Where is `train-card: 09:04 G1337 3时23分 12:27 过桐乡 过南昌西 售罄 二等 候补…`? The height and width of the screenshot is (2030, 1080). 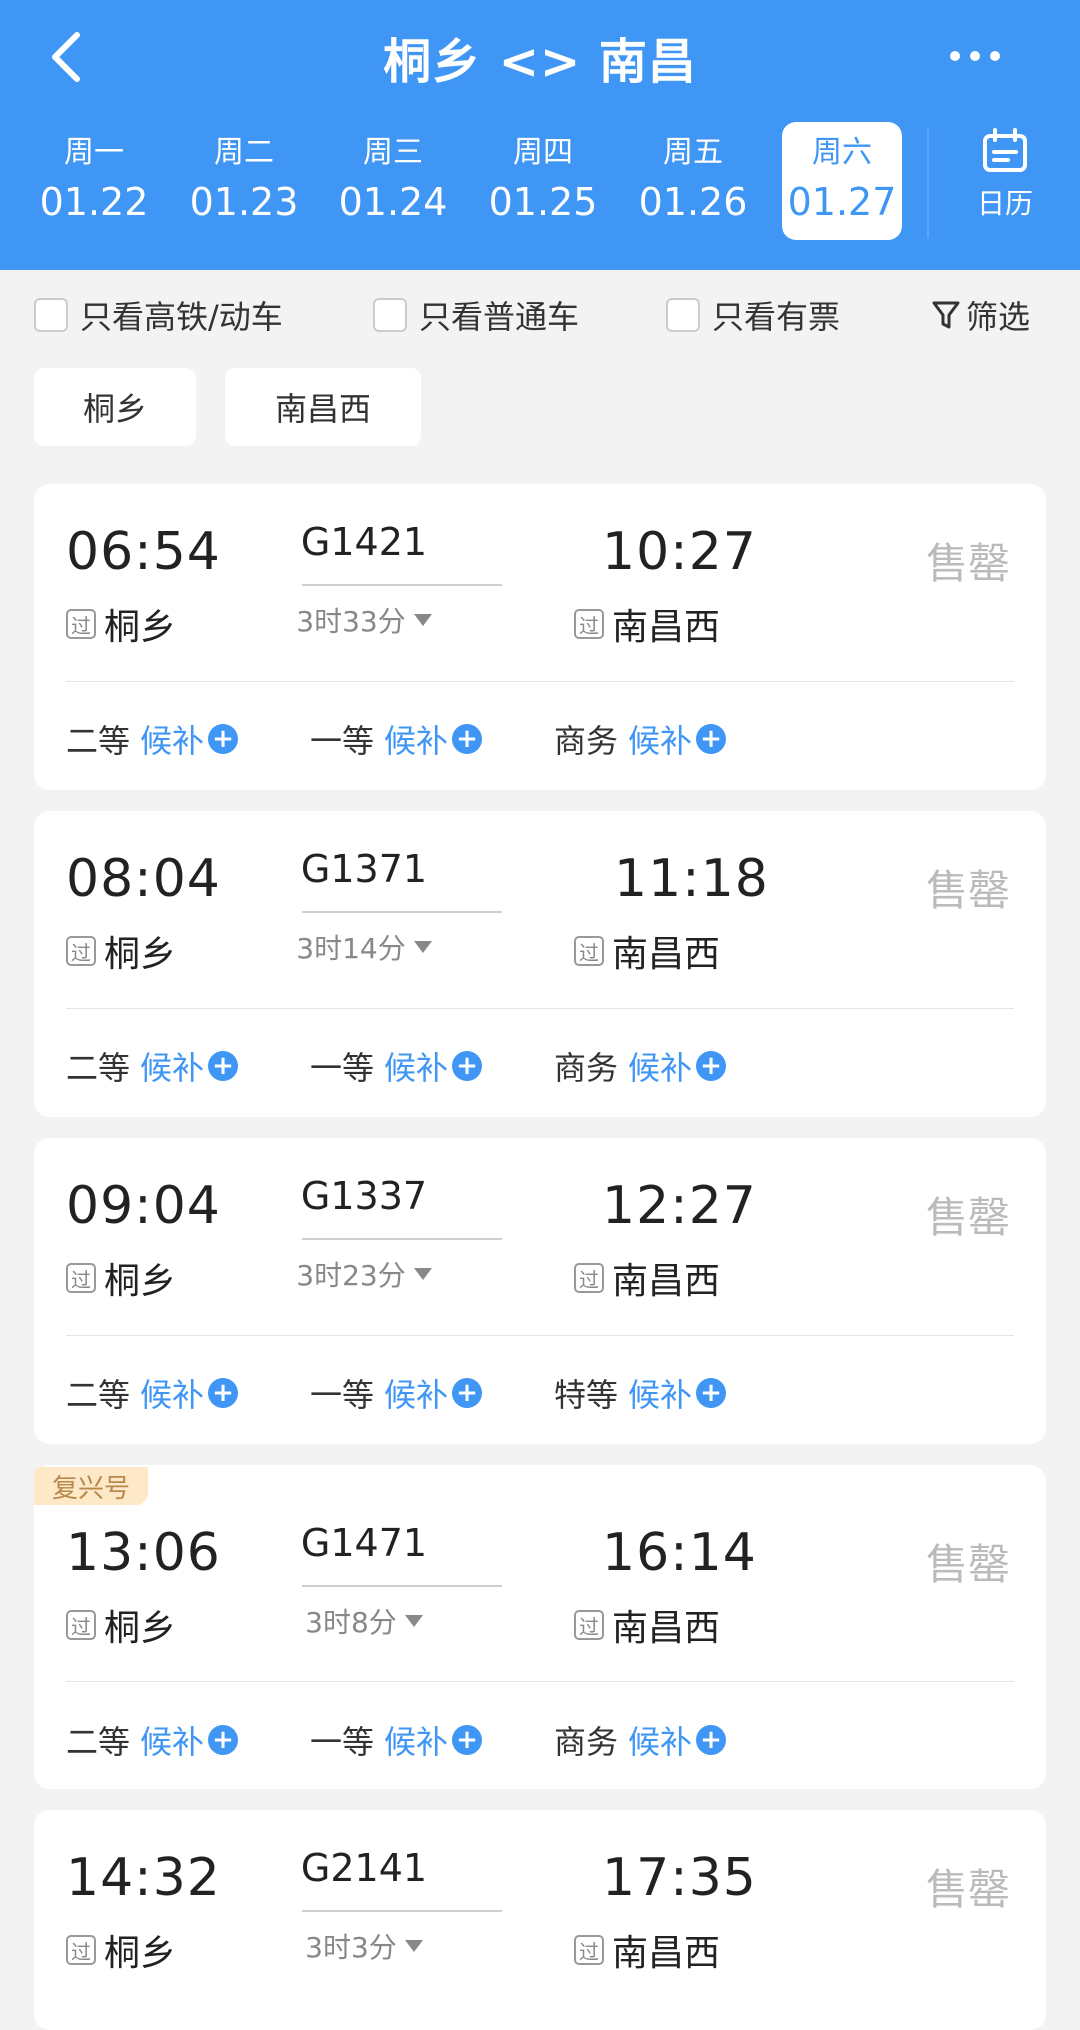 train-card: 09:04 G1337 3时23分 12:27 过桐乡 过南昌西 售罄 二等 候补… is located at coordinates (540, 1291).